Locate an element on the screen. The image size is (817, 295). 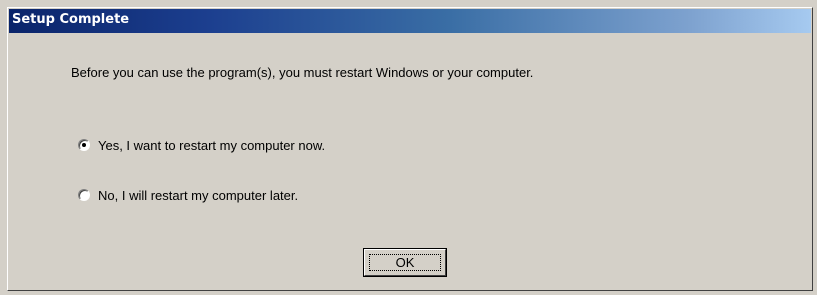
restart-later-option: No, I will restart my computer later. is located at coordinates (188, 195).